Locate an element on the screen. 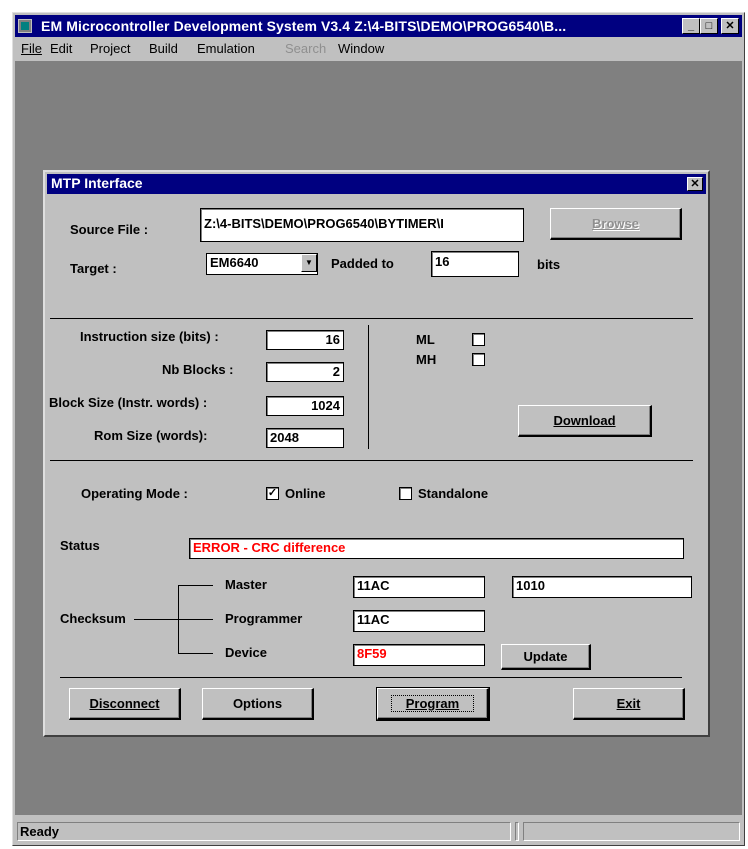 The width and height of the screenshot is (748, 849). target-value: EM6640 is located at coordinates (234, 262).